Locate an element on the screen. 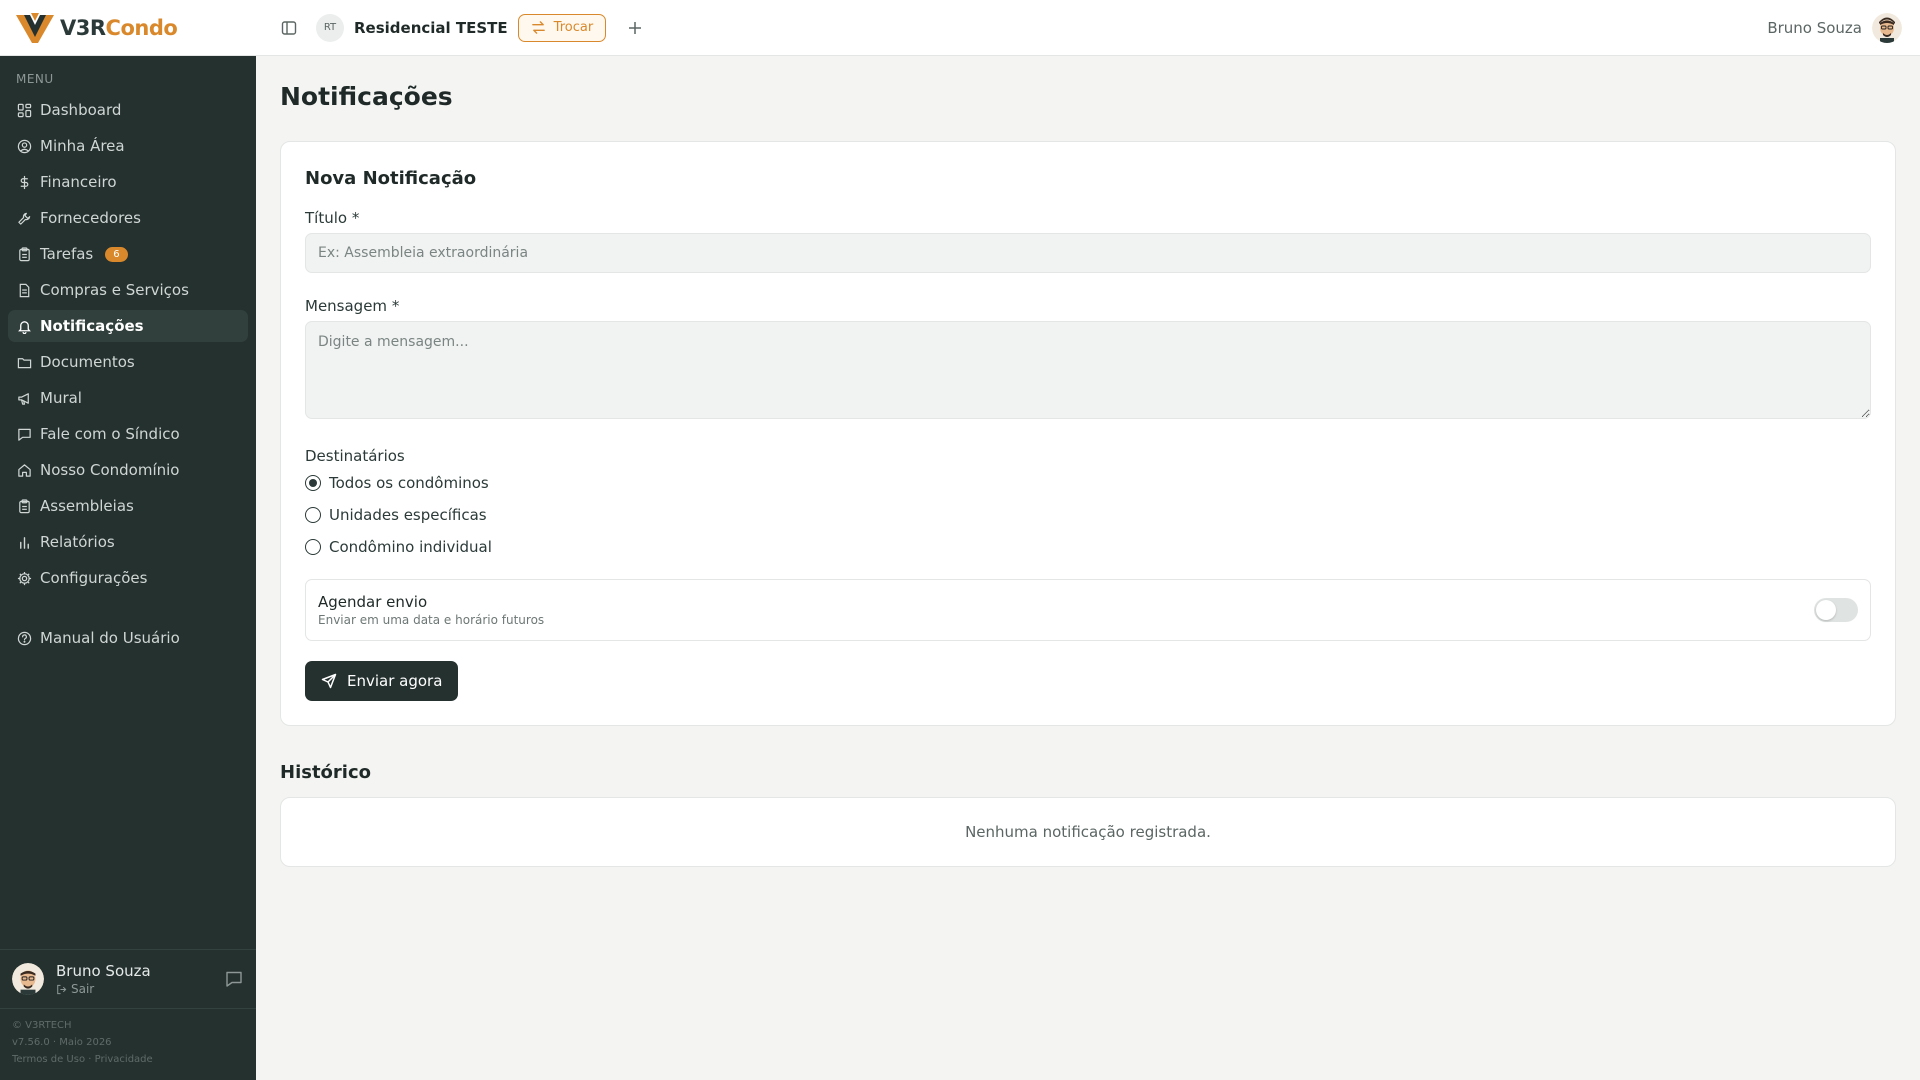 This screenshot has width=1920, height=1080. sidebar-item-manual: Manual do Usuário is located at coordinates (128, 638).